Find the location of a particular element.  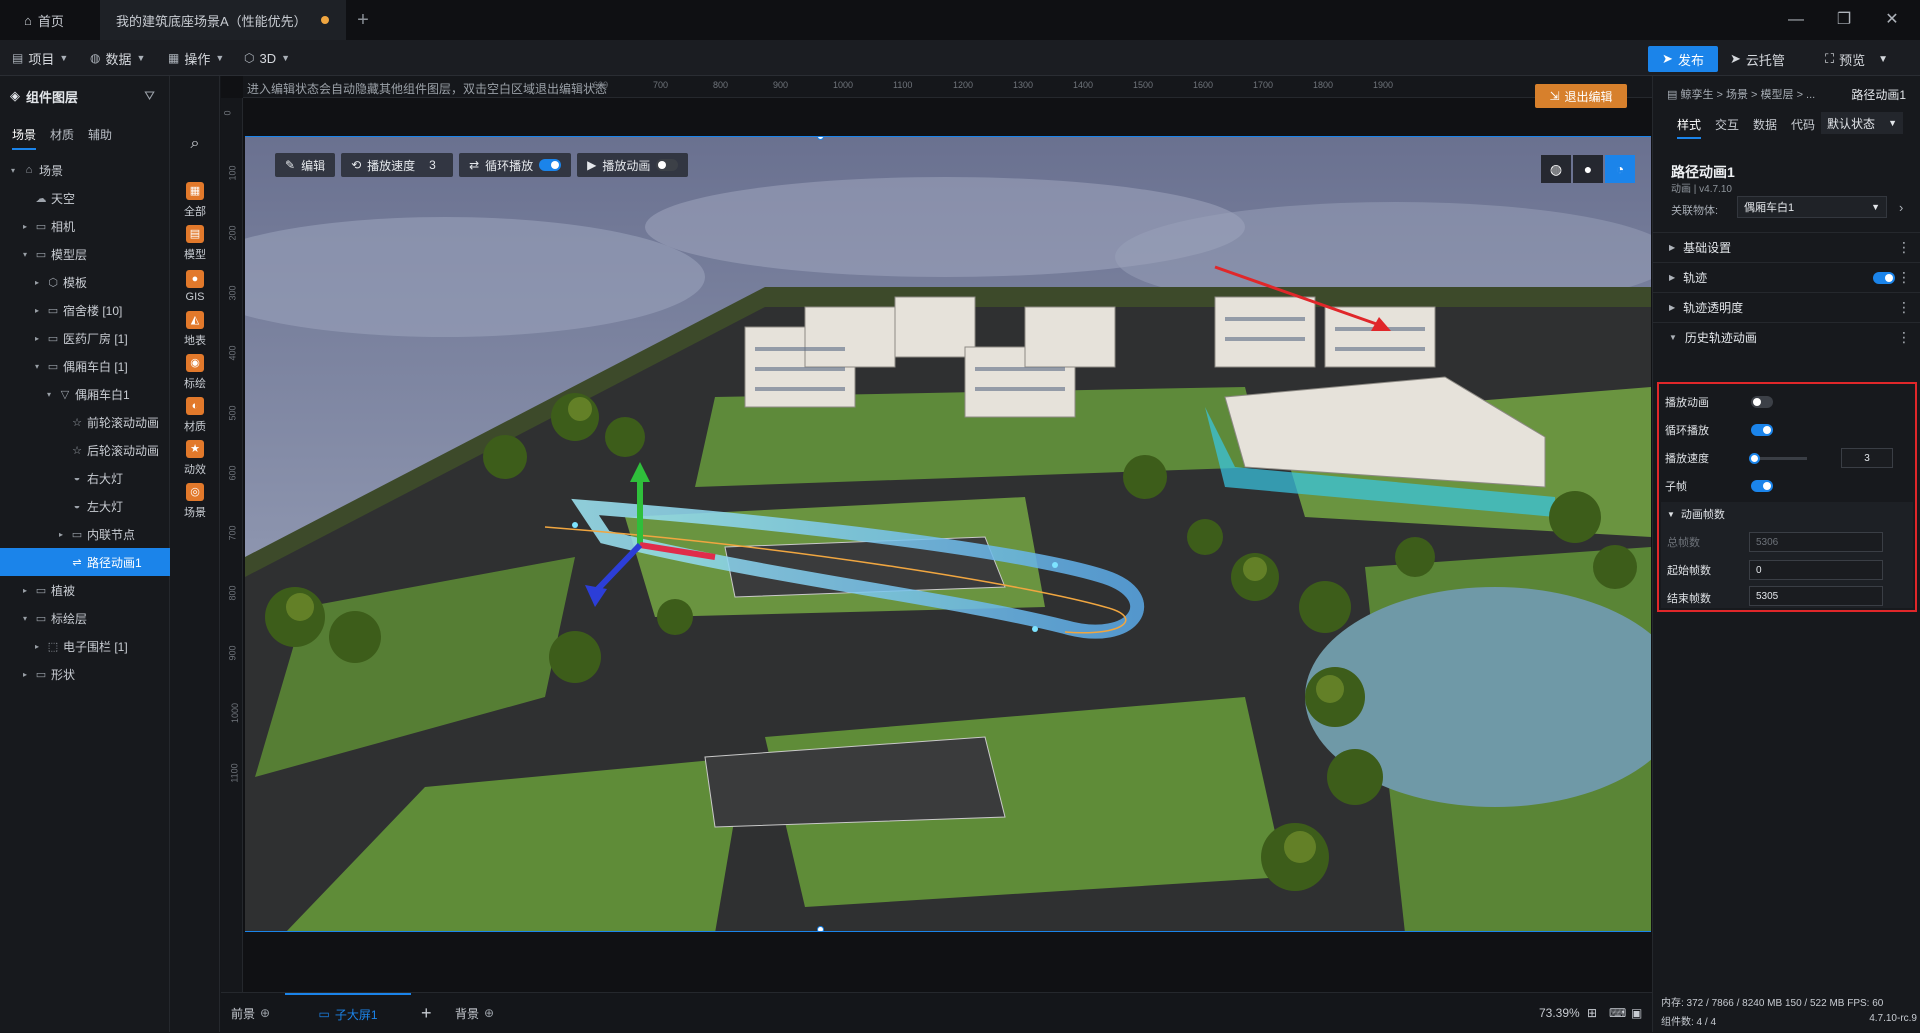

menu-project: ▤ 项目 ▼ is located at coordinates (40, 58).